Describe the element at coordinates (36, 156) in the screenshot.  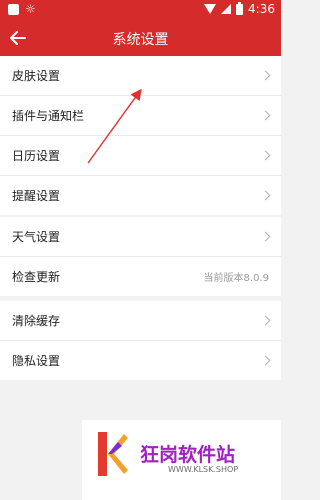
I see `setting-label: 日历设置` at that location.